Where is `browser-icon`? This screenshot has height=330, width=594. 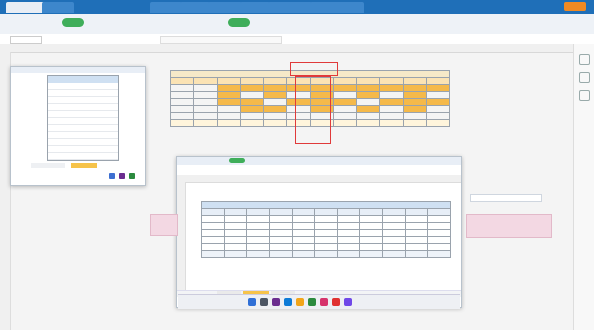
browser-icon is located at coordinates (288, 302).